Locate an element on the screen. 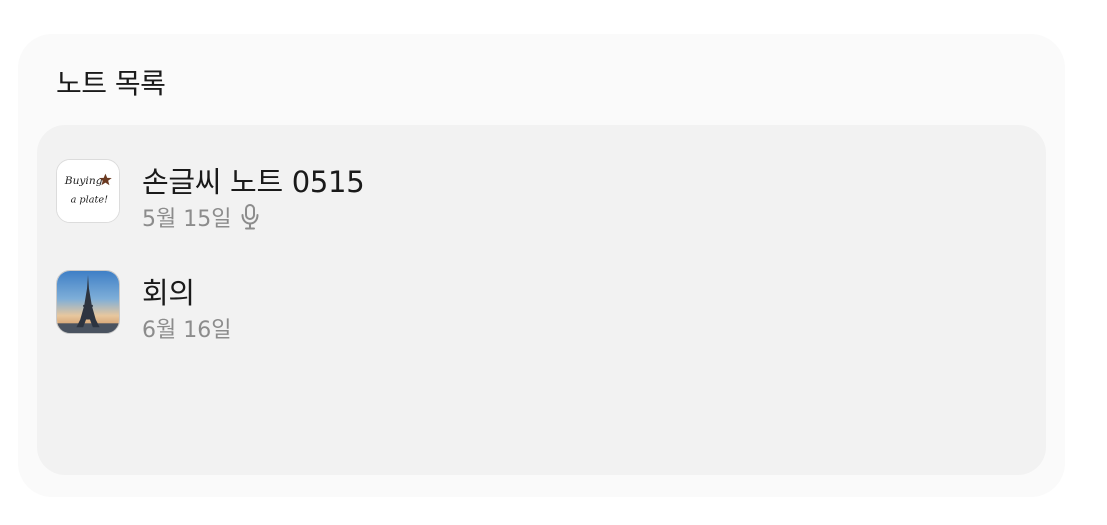  microphone-icon is located at coordinates (250, 217).